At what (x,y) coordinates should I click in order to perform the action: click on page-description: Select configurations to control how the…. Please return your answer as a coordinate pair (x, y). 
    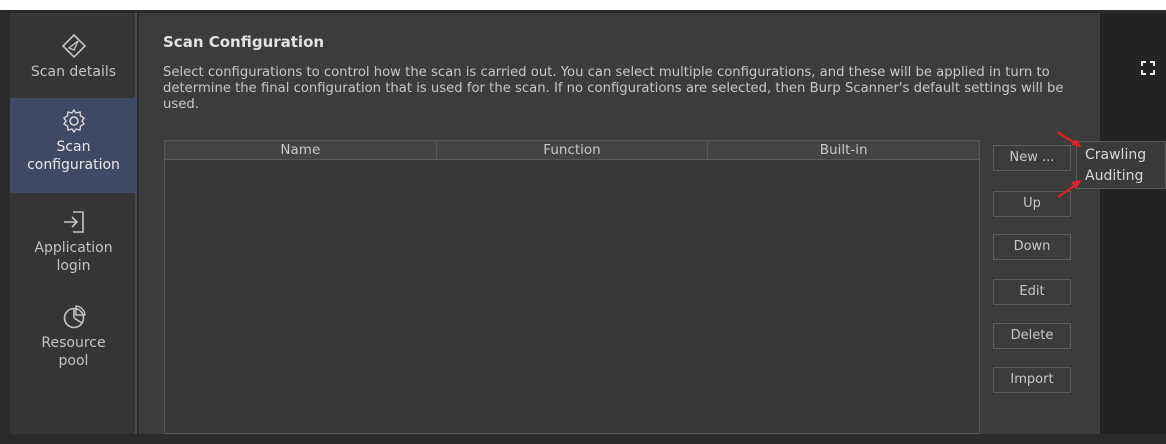
    Looking at the image, I should click on (613, 88).